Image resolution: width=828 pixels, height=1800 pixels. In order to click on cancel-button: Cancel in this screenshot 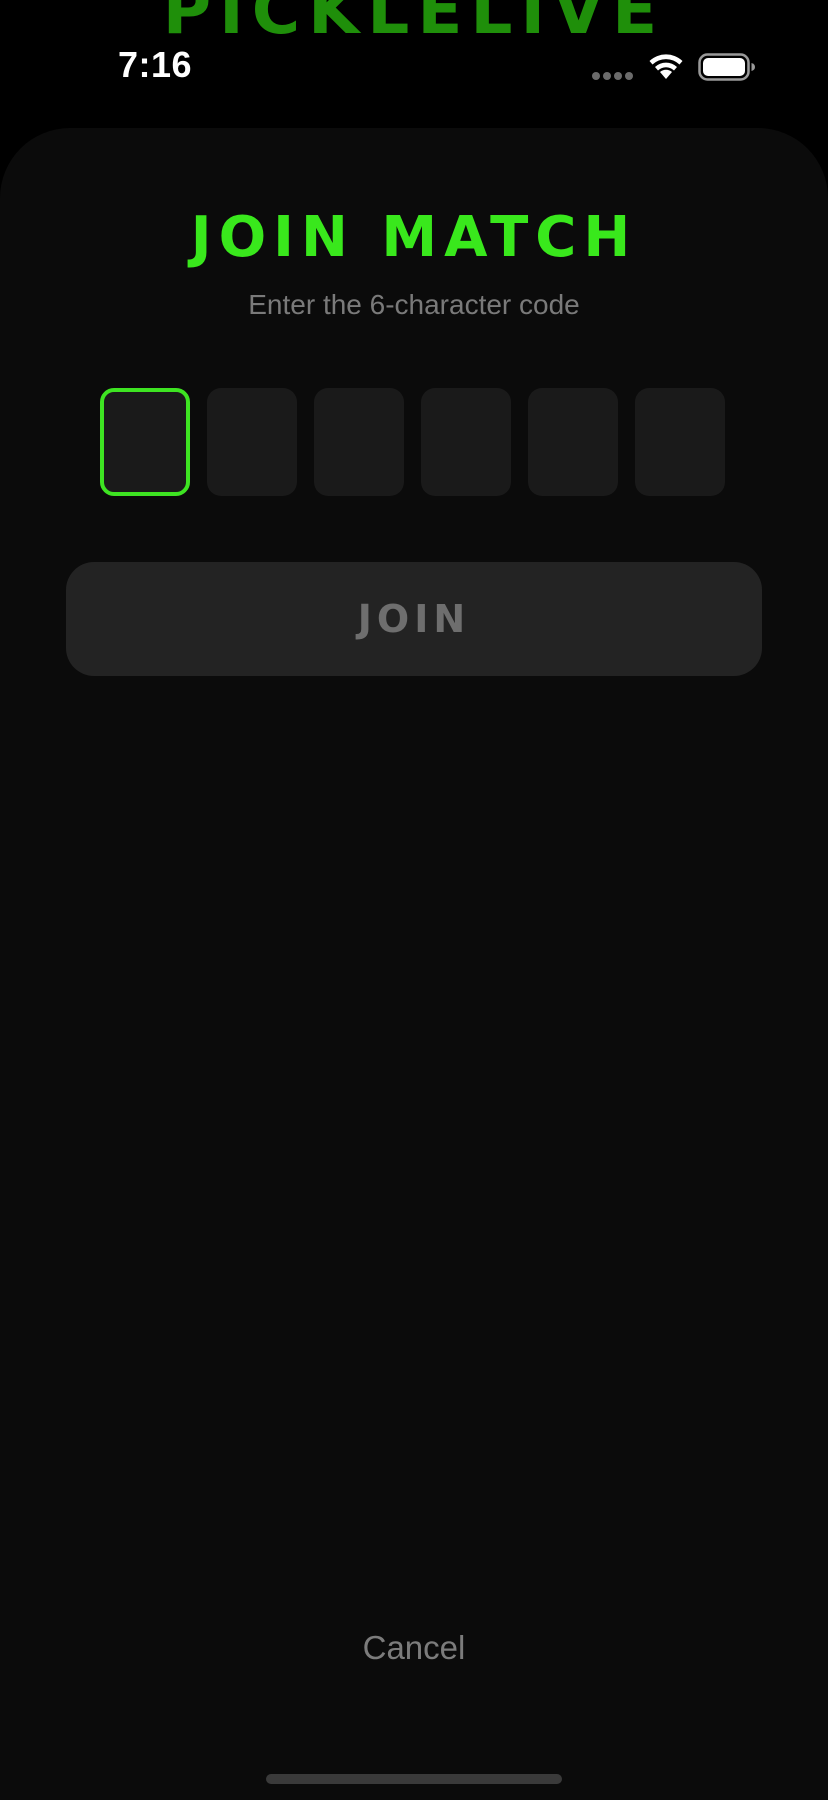, I will do `click(414, 1648)`.